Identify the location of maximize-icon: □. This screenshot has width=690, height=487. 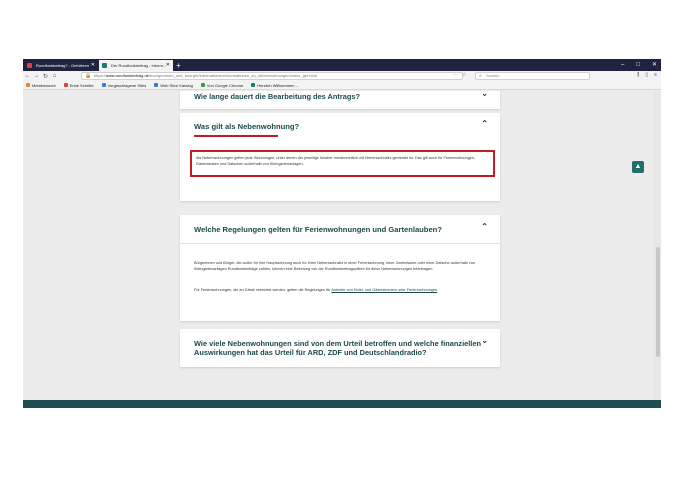
(638, 65).